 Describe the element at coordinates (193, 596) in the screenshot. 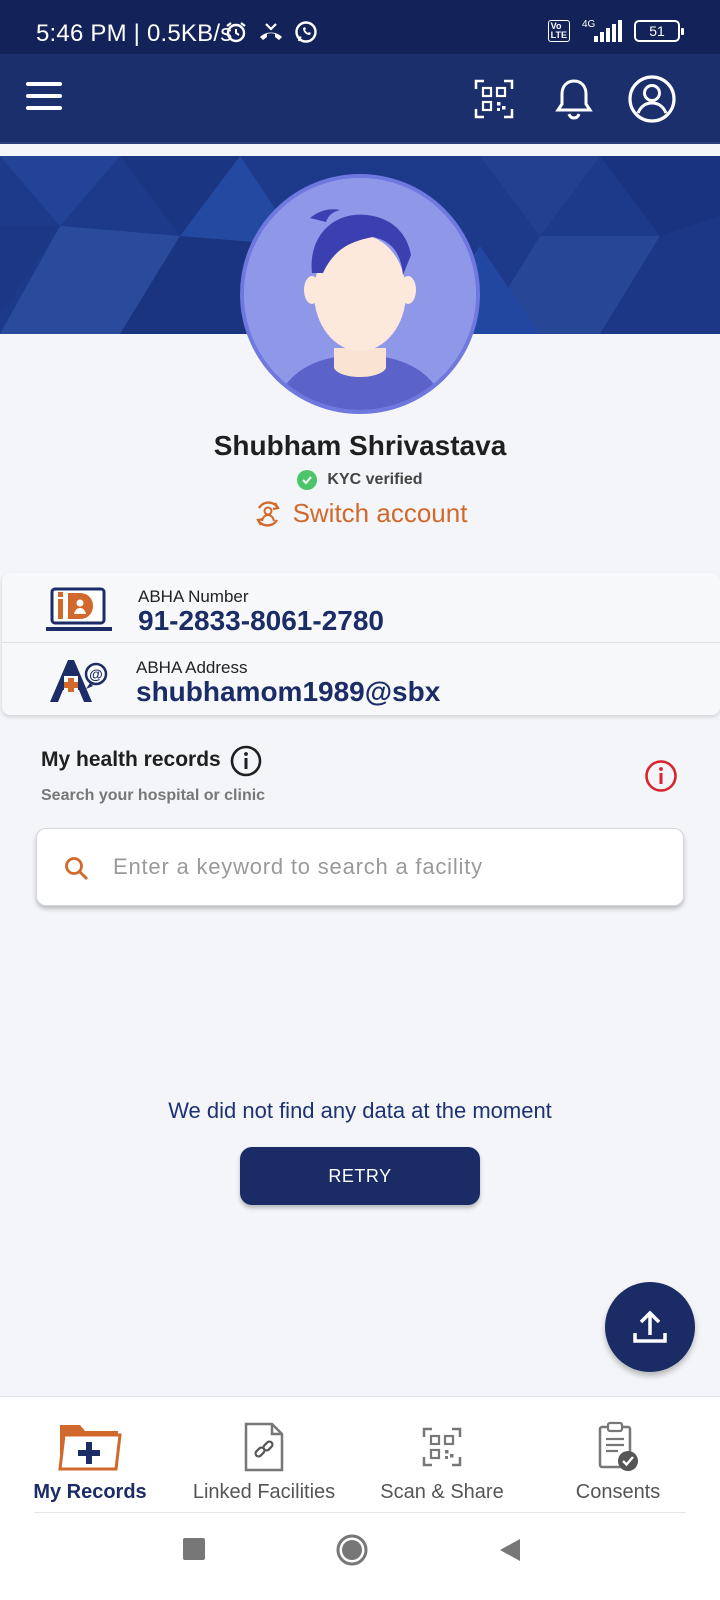

I see `abha-number-label: ABHA Number` at that location.